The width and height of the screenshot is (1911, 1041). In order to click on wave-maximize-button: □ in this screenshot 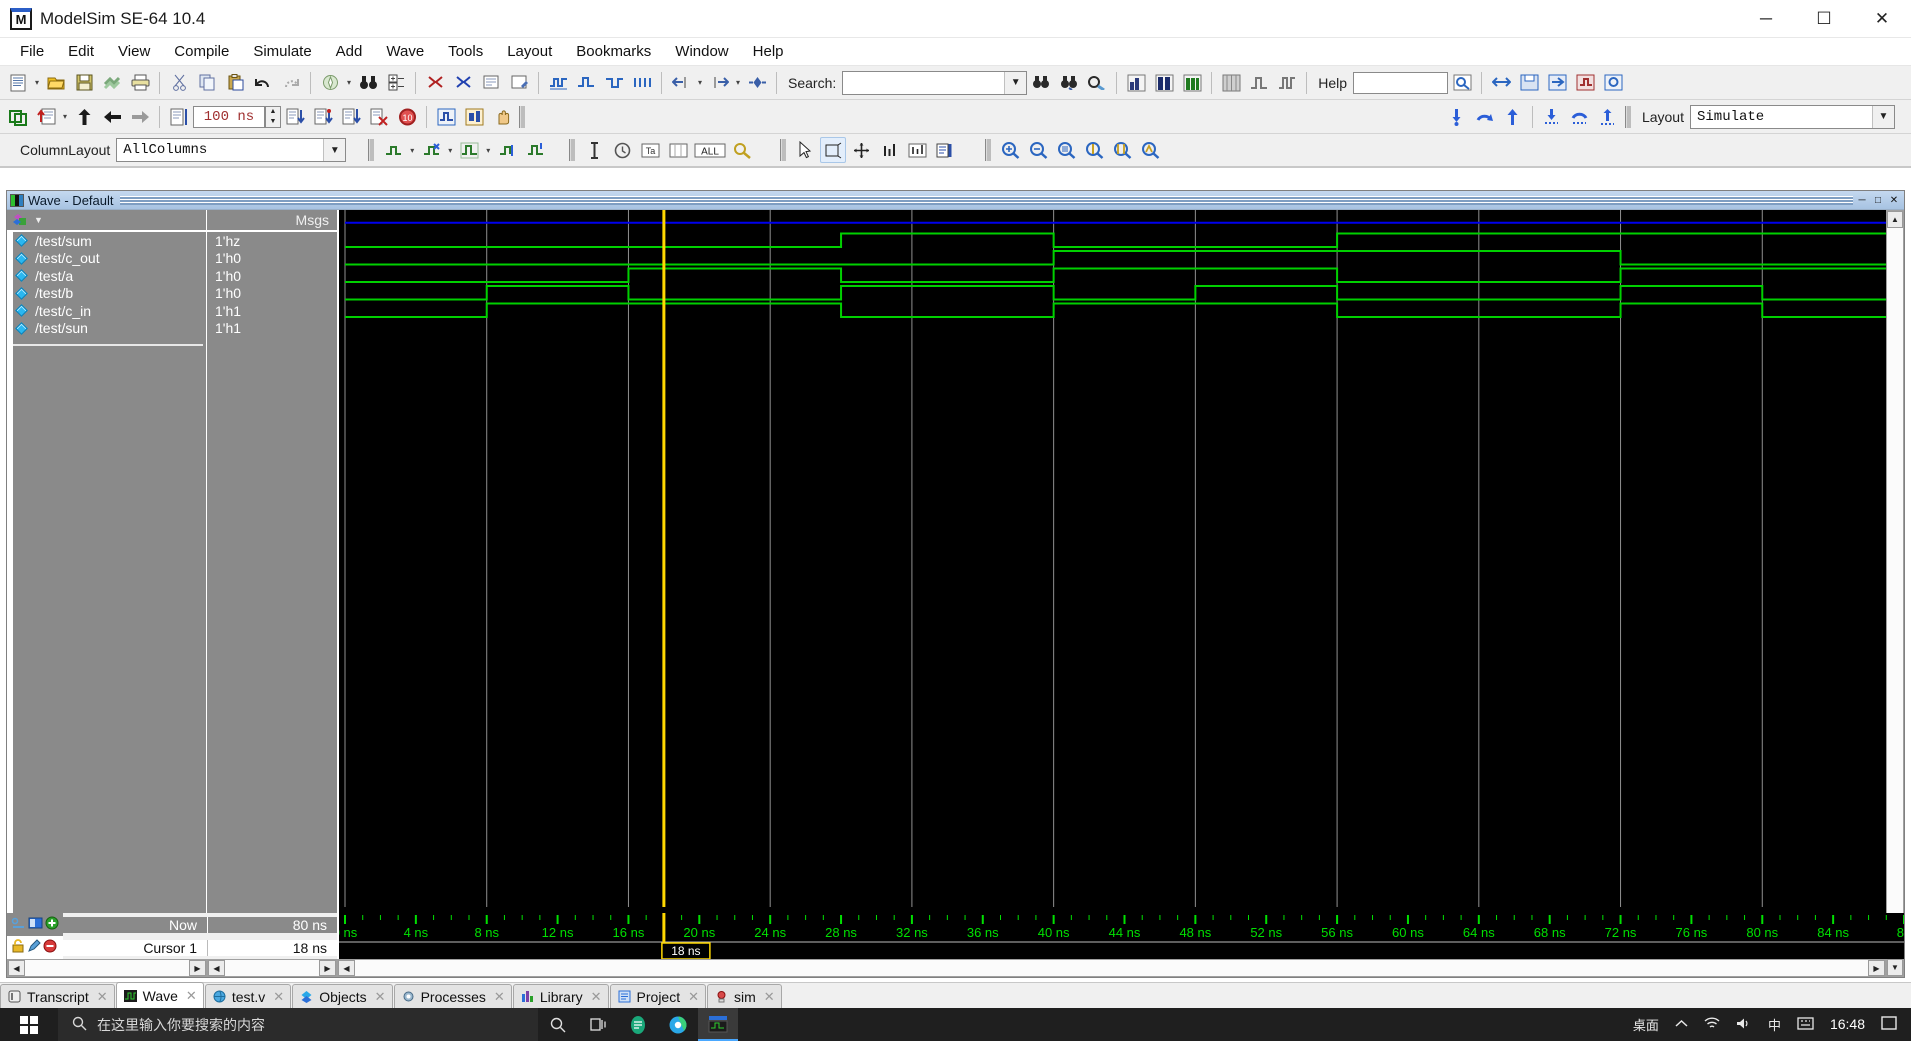, I will do `click(1878, 200)`.